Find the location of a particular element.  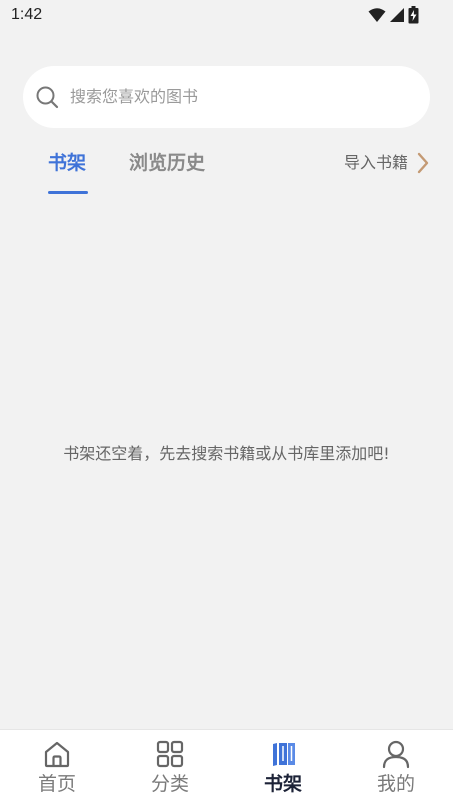

import-books-link: 导入书籍 is located at coordinates (387, 163).